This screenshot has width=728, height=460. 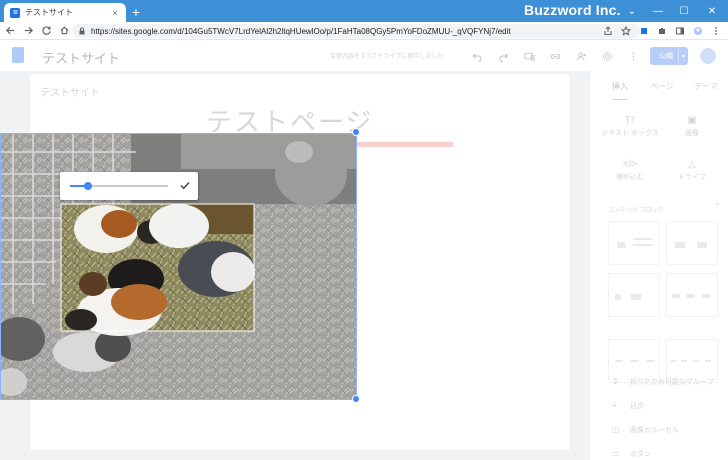 What do you see at coordinates (356, 132) in the screenshot?
I see `resize-handle-top-right` at bounding box center [356, 132].